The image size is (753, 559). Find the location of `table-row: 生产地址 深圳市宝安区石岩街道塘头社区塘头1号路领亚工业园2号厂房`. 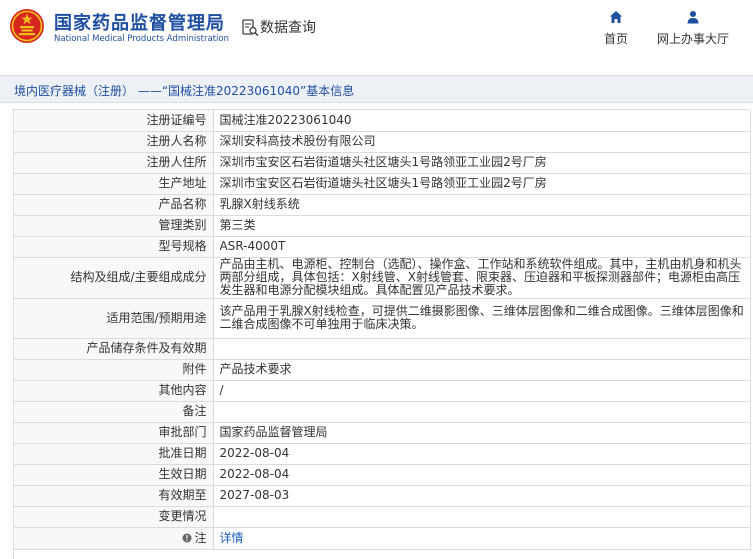

table-row: 生产地址 深圳市宝安区石岩街道塘头社区塘头1号路领亚工业园2号厂房 is located at coordinates (382, 184).